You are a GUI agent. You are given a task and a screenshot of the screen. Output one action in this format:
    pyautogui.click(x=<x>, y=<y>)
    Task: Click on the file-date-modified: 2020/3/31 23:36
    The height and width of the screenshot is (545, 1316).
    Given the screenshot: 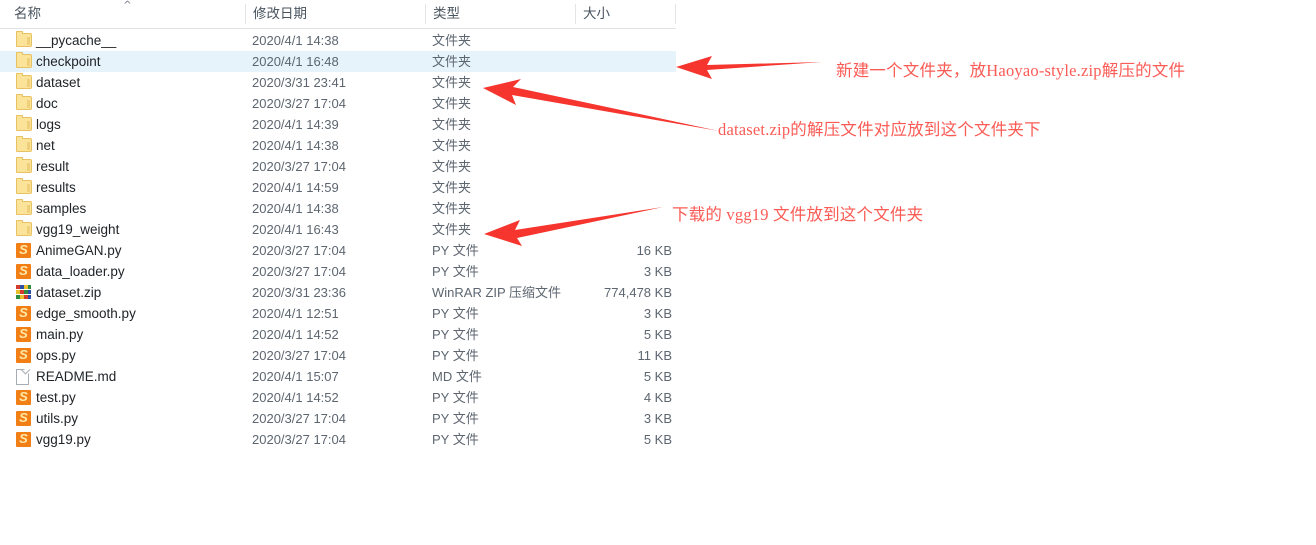 What is the action you would take?
    pyautogui.click(x=299, y=292)
    